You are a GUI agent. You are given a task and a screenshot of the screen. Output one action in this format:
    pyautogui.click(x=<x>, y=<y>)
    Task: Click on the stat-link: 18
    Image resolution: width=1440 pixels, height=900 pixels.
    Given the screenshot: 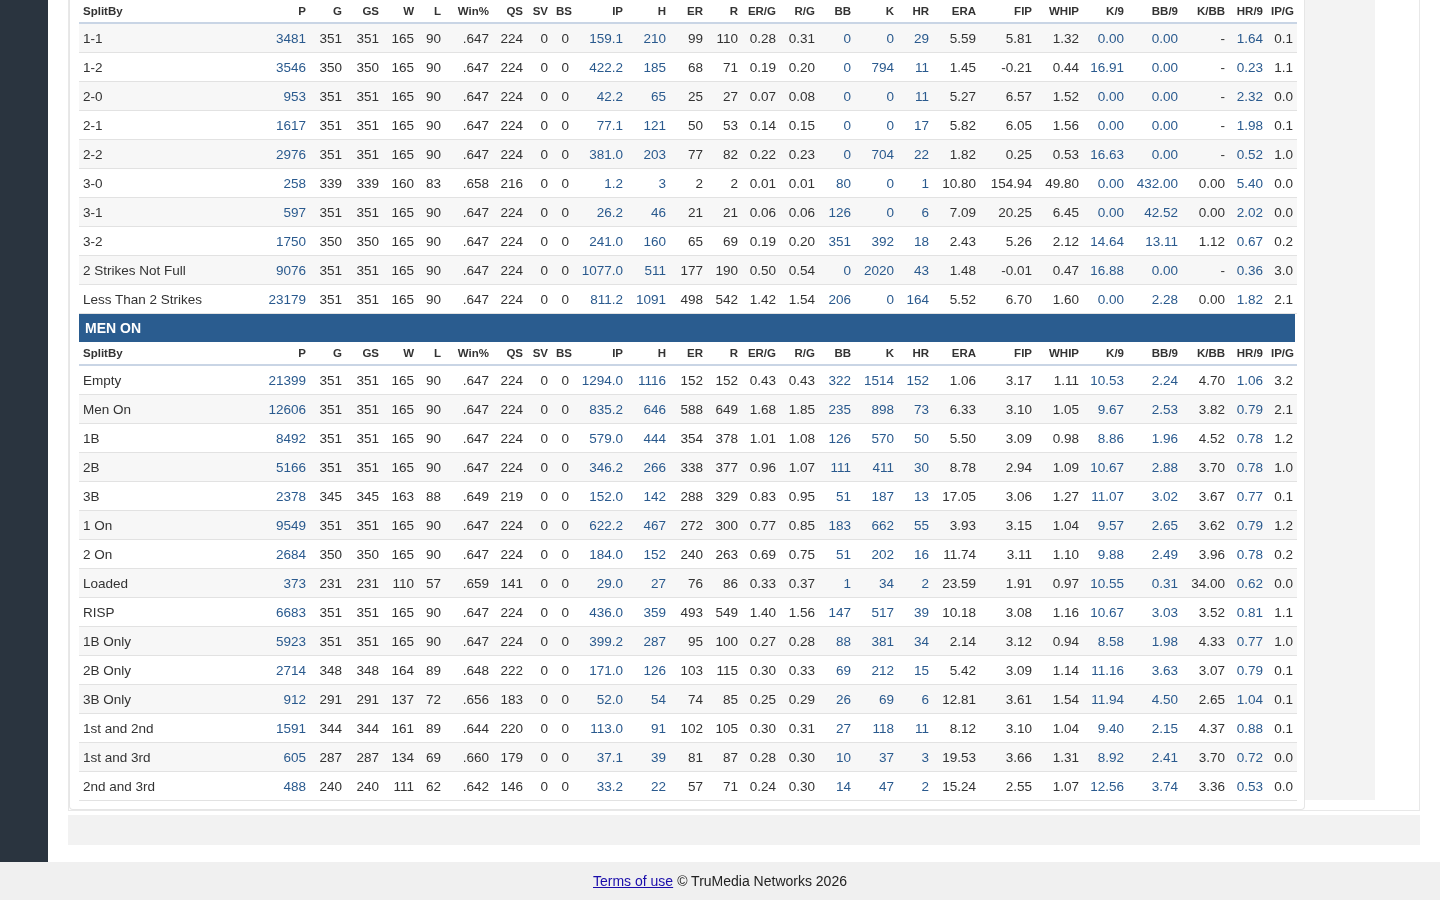 What is the action you would take?
    pyautogui.click(x=921, y=241)
    